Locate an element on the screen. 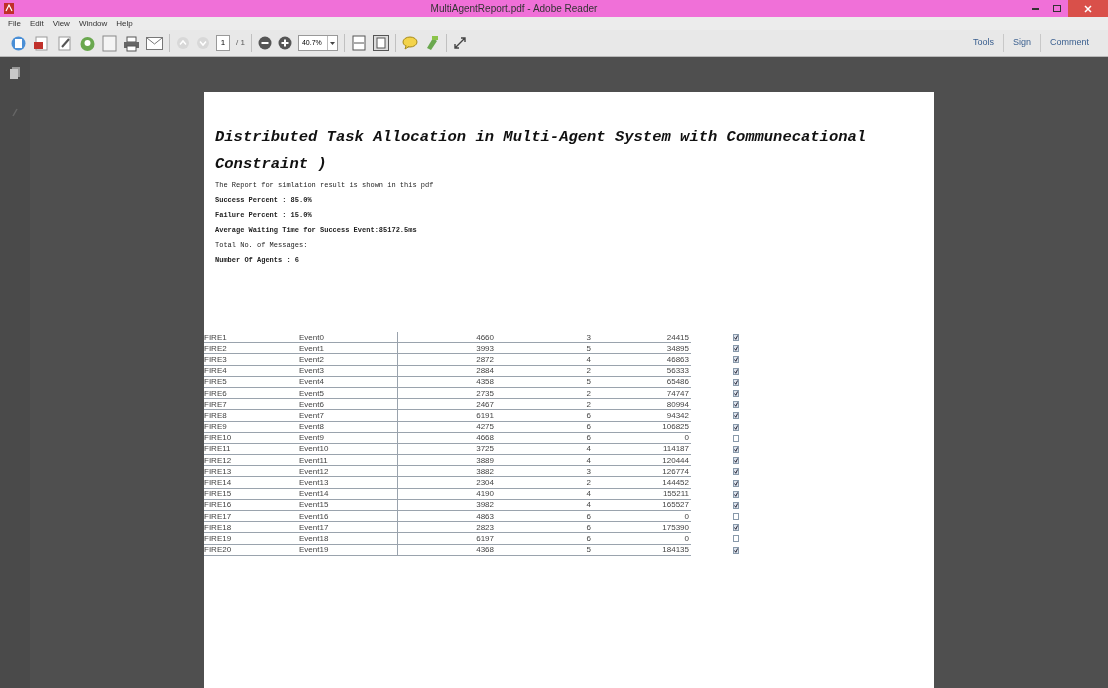 The width and height of the screenshot is (1108, 688). app-icon is located at coordinates (9, 8).